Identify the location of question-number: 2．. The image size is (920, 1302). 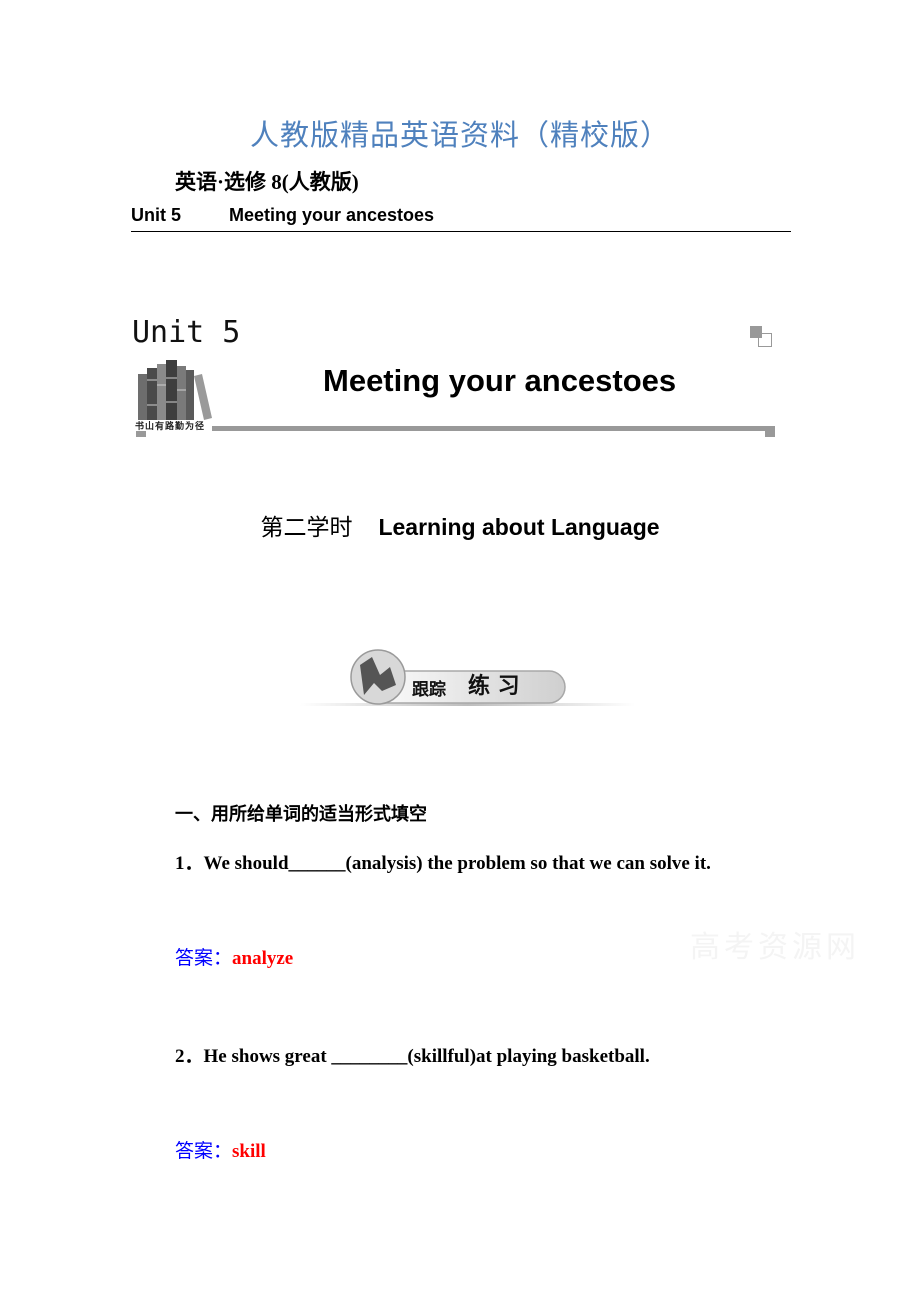
(189, 1056).